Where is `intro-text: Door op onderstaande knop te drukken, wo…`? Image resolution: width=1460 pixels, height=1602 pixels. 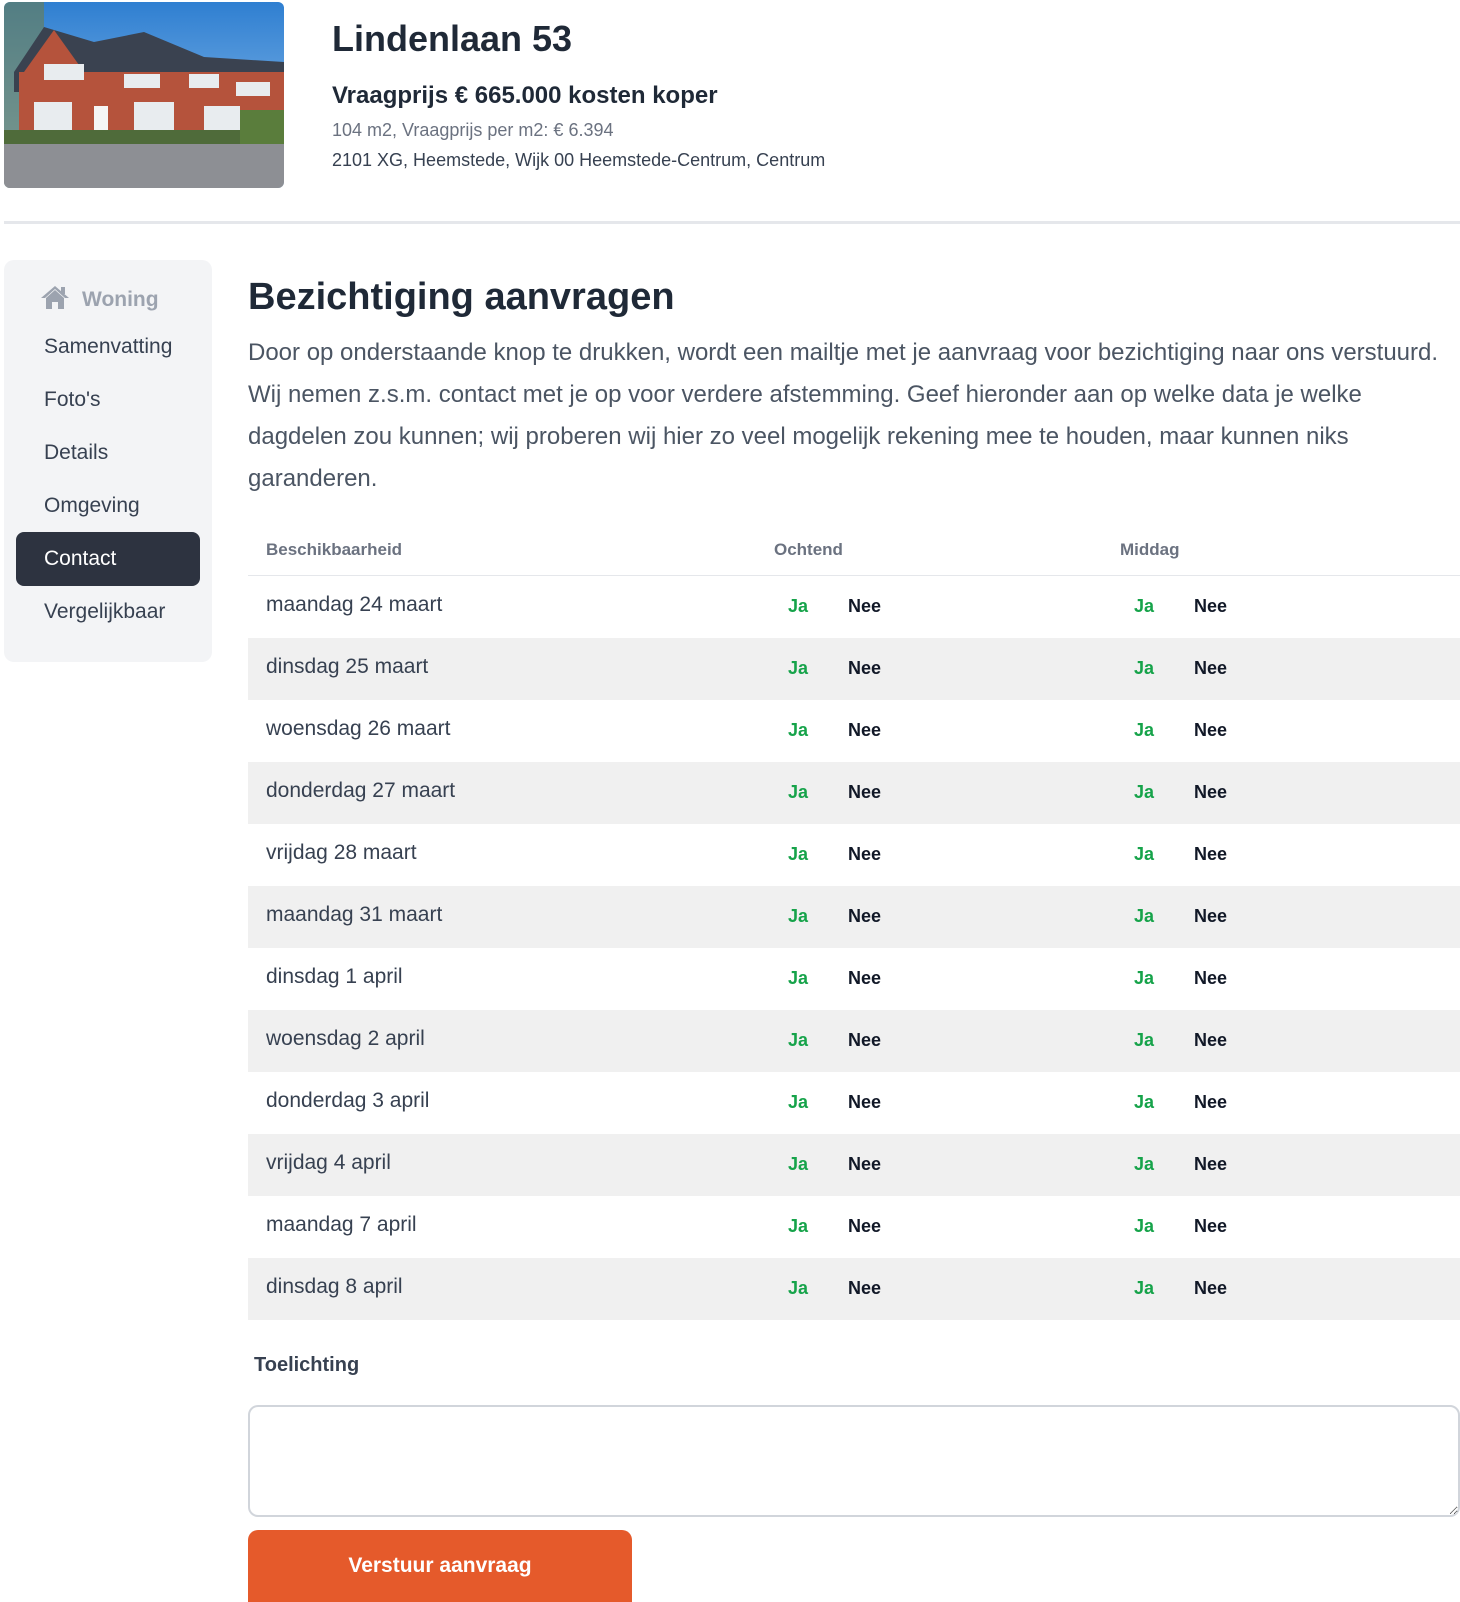
intro-text: Door op onderstaande knop te drukken, wo… is located at coordinates (843, 415).